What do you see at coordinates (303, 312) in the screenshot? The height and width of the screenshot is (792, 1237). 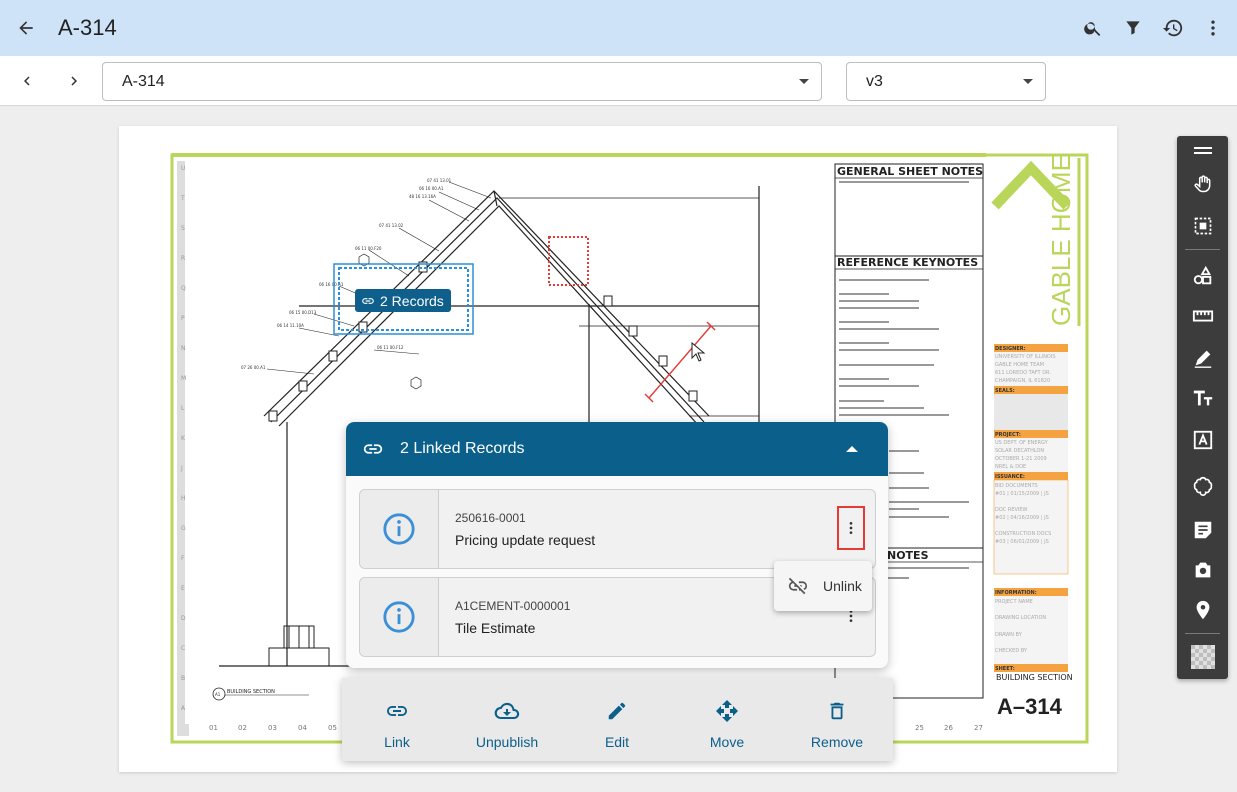 I see `svg-text: 06 15 00.D13` at bounding box center [303, 312].